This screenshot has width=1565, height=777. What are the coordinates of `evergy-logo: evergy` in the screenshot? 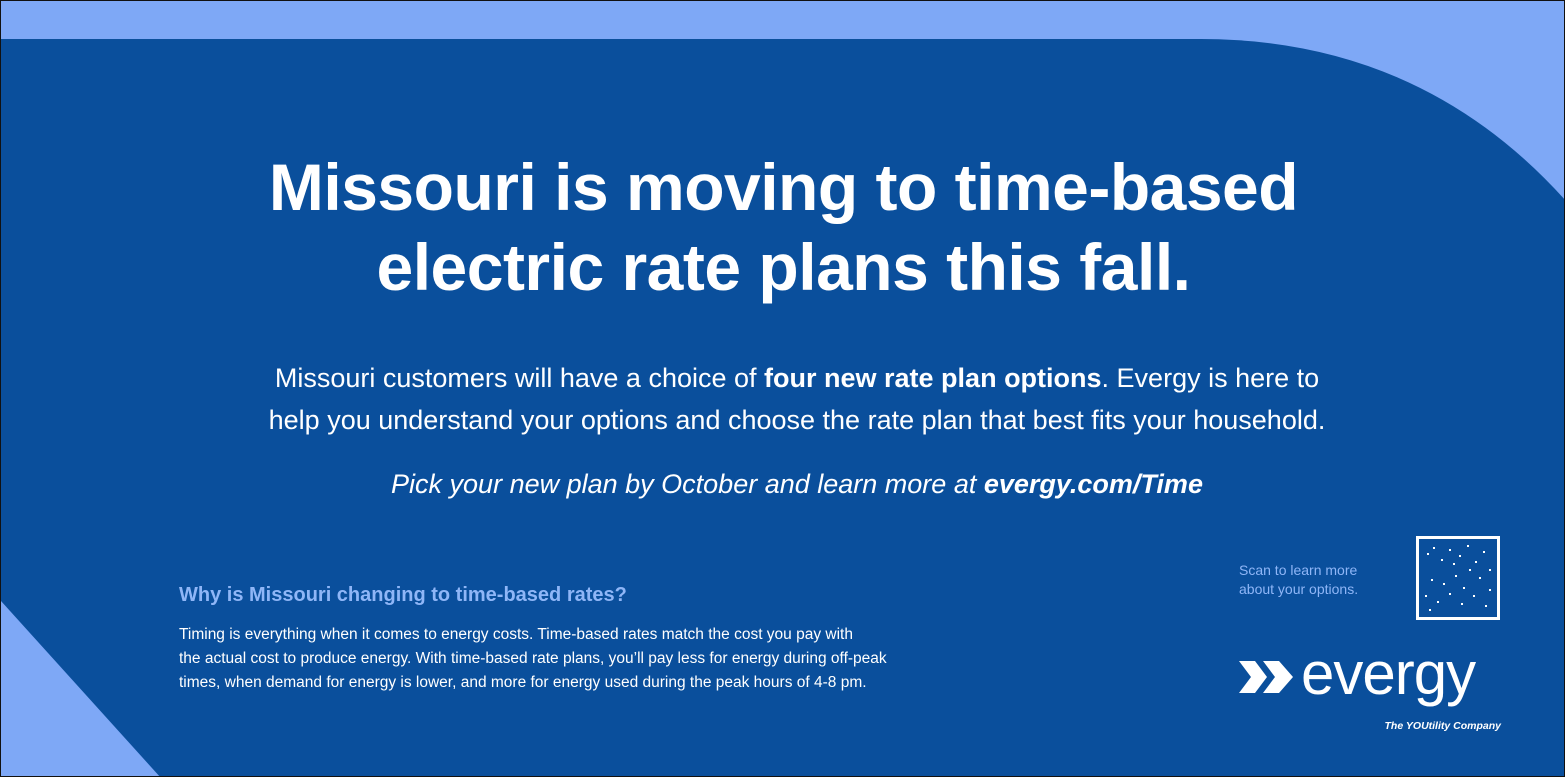 It's located at (1372, 676).